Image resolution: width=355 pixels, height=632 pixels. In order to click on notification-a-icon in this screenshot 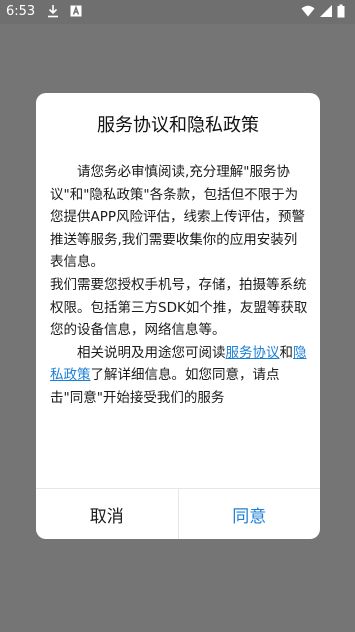, I will do `click(76, 11)`.